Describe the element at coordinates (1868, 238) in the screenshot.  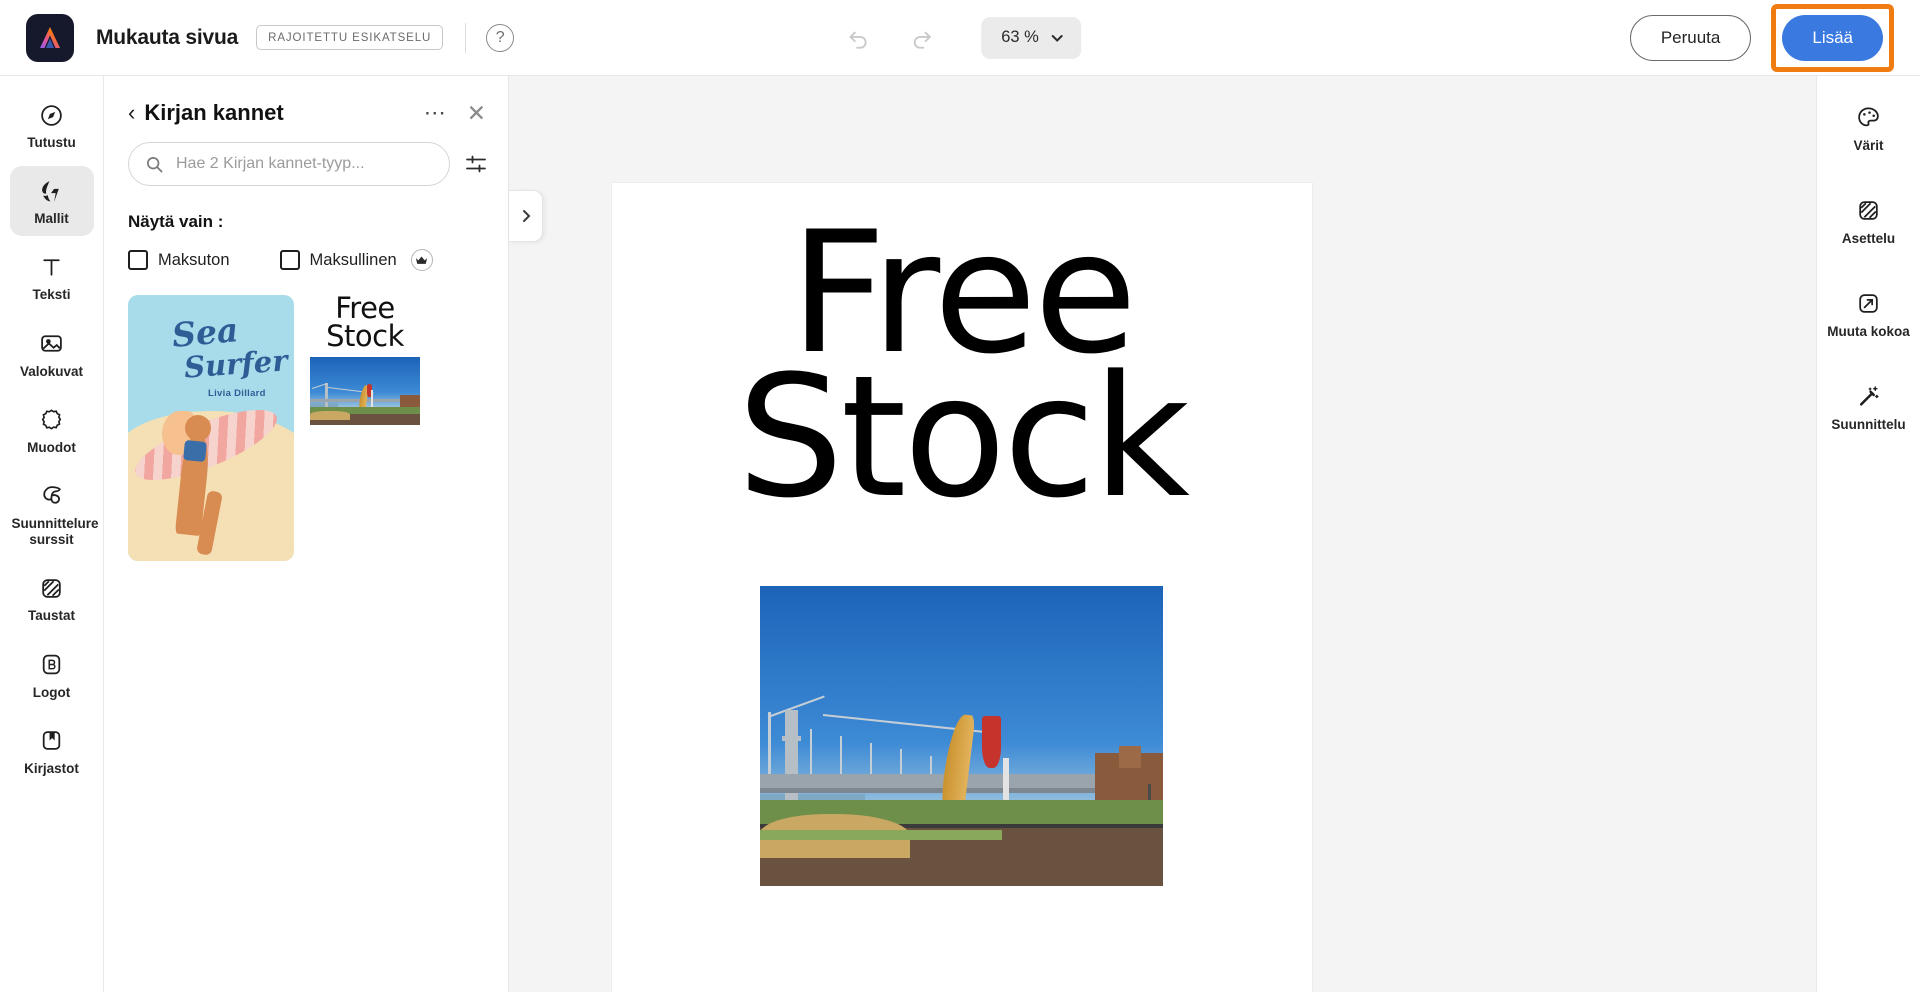
I see `sidebar-label: Asettelu` at that location.